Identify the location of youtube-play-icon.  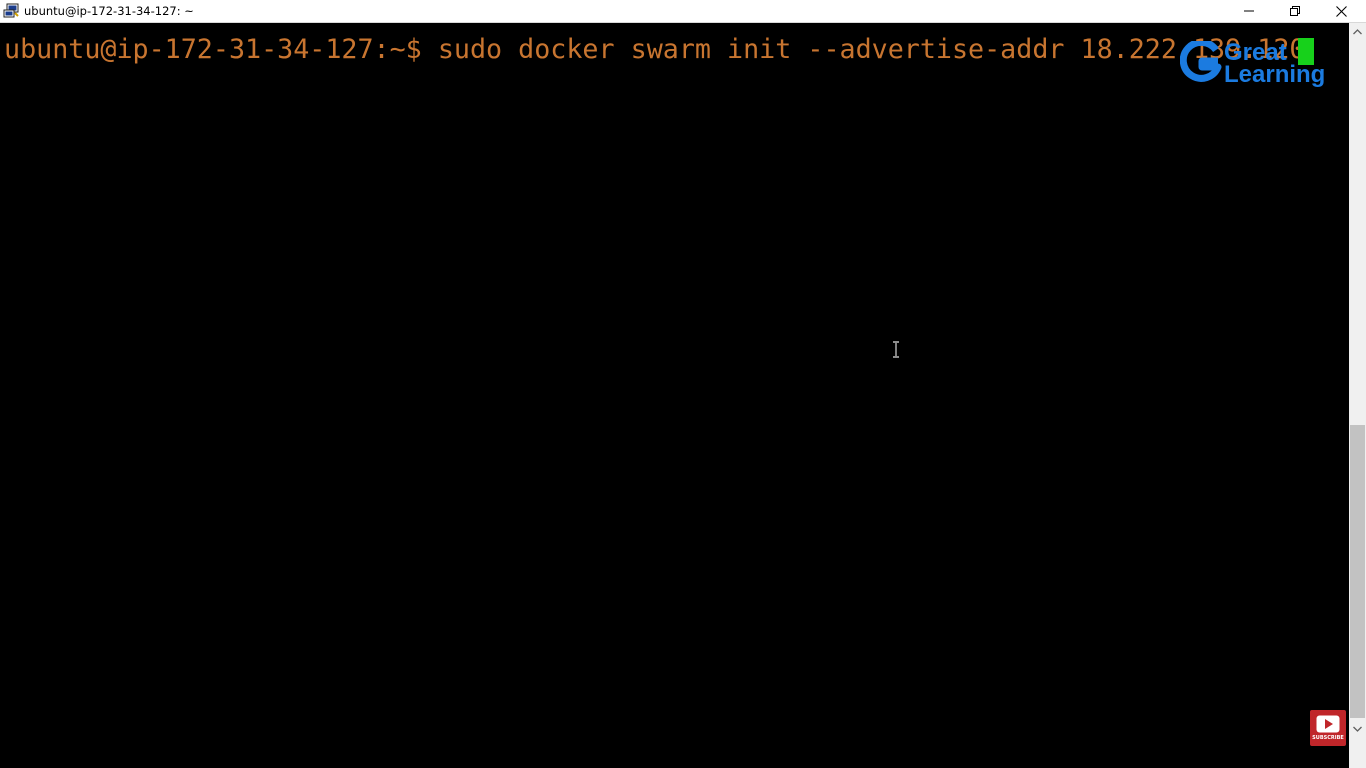
(1328, 724).